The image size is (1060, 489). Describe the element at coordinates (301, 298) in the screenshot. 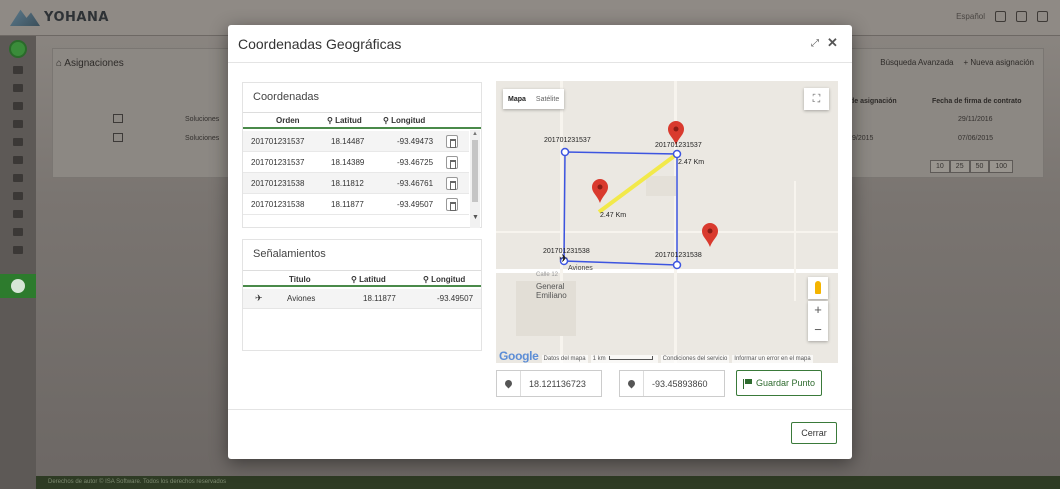

I see `cell-titulo: Aviones` at that location.